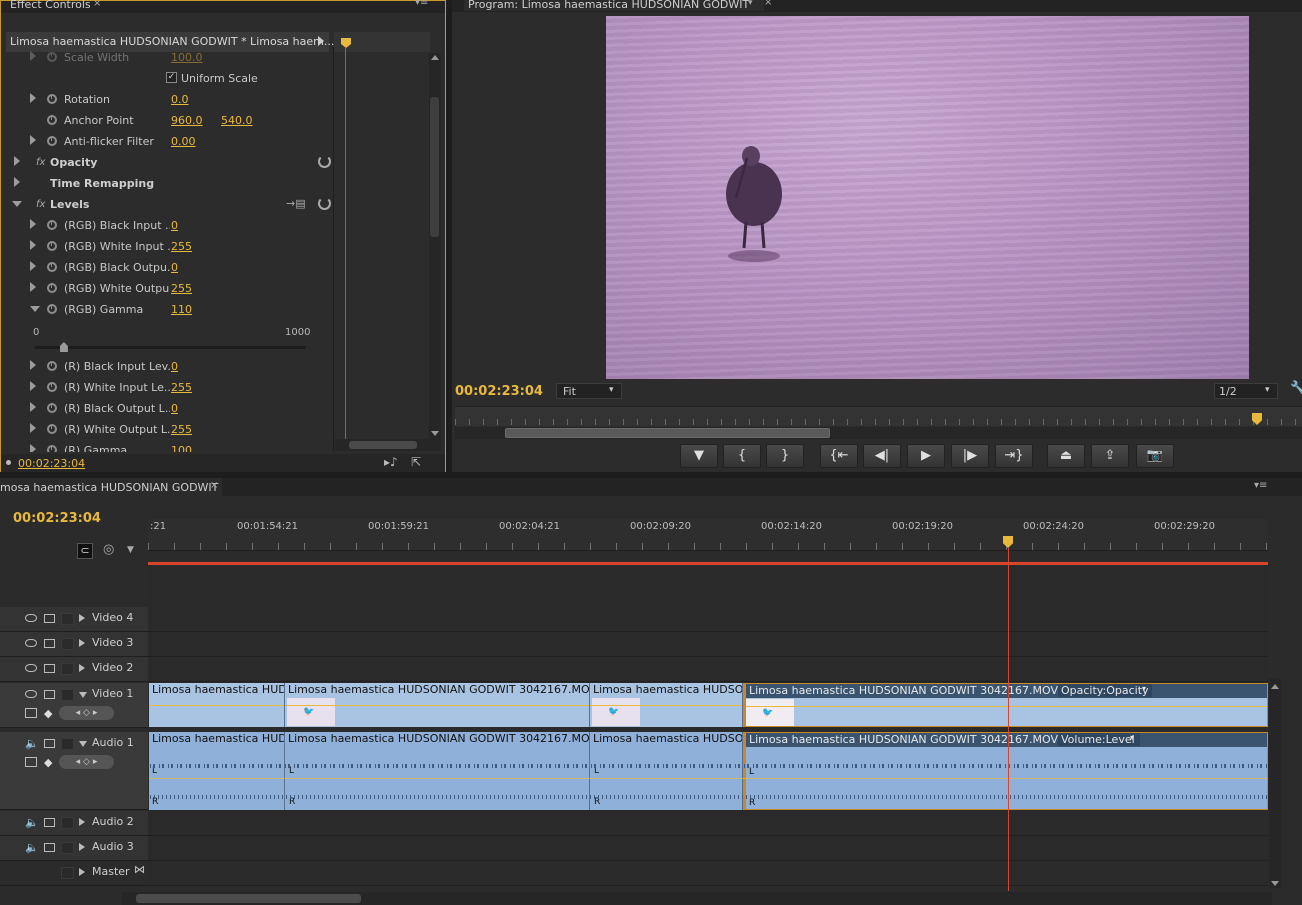 Image resolution: width=1302 pixels, height=905 pixels. What do you see at coordinates (416, 462) in the screenshot?
I see `export-icon: ⇱` at bounding box center [416, 462].